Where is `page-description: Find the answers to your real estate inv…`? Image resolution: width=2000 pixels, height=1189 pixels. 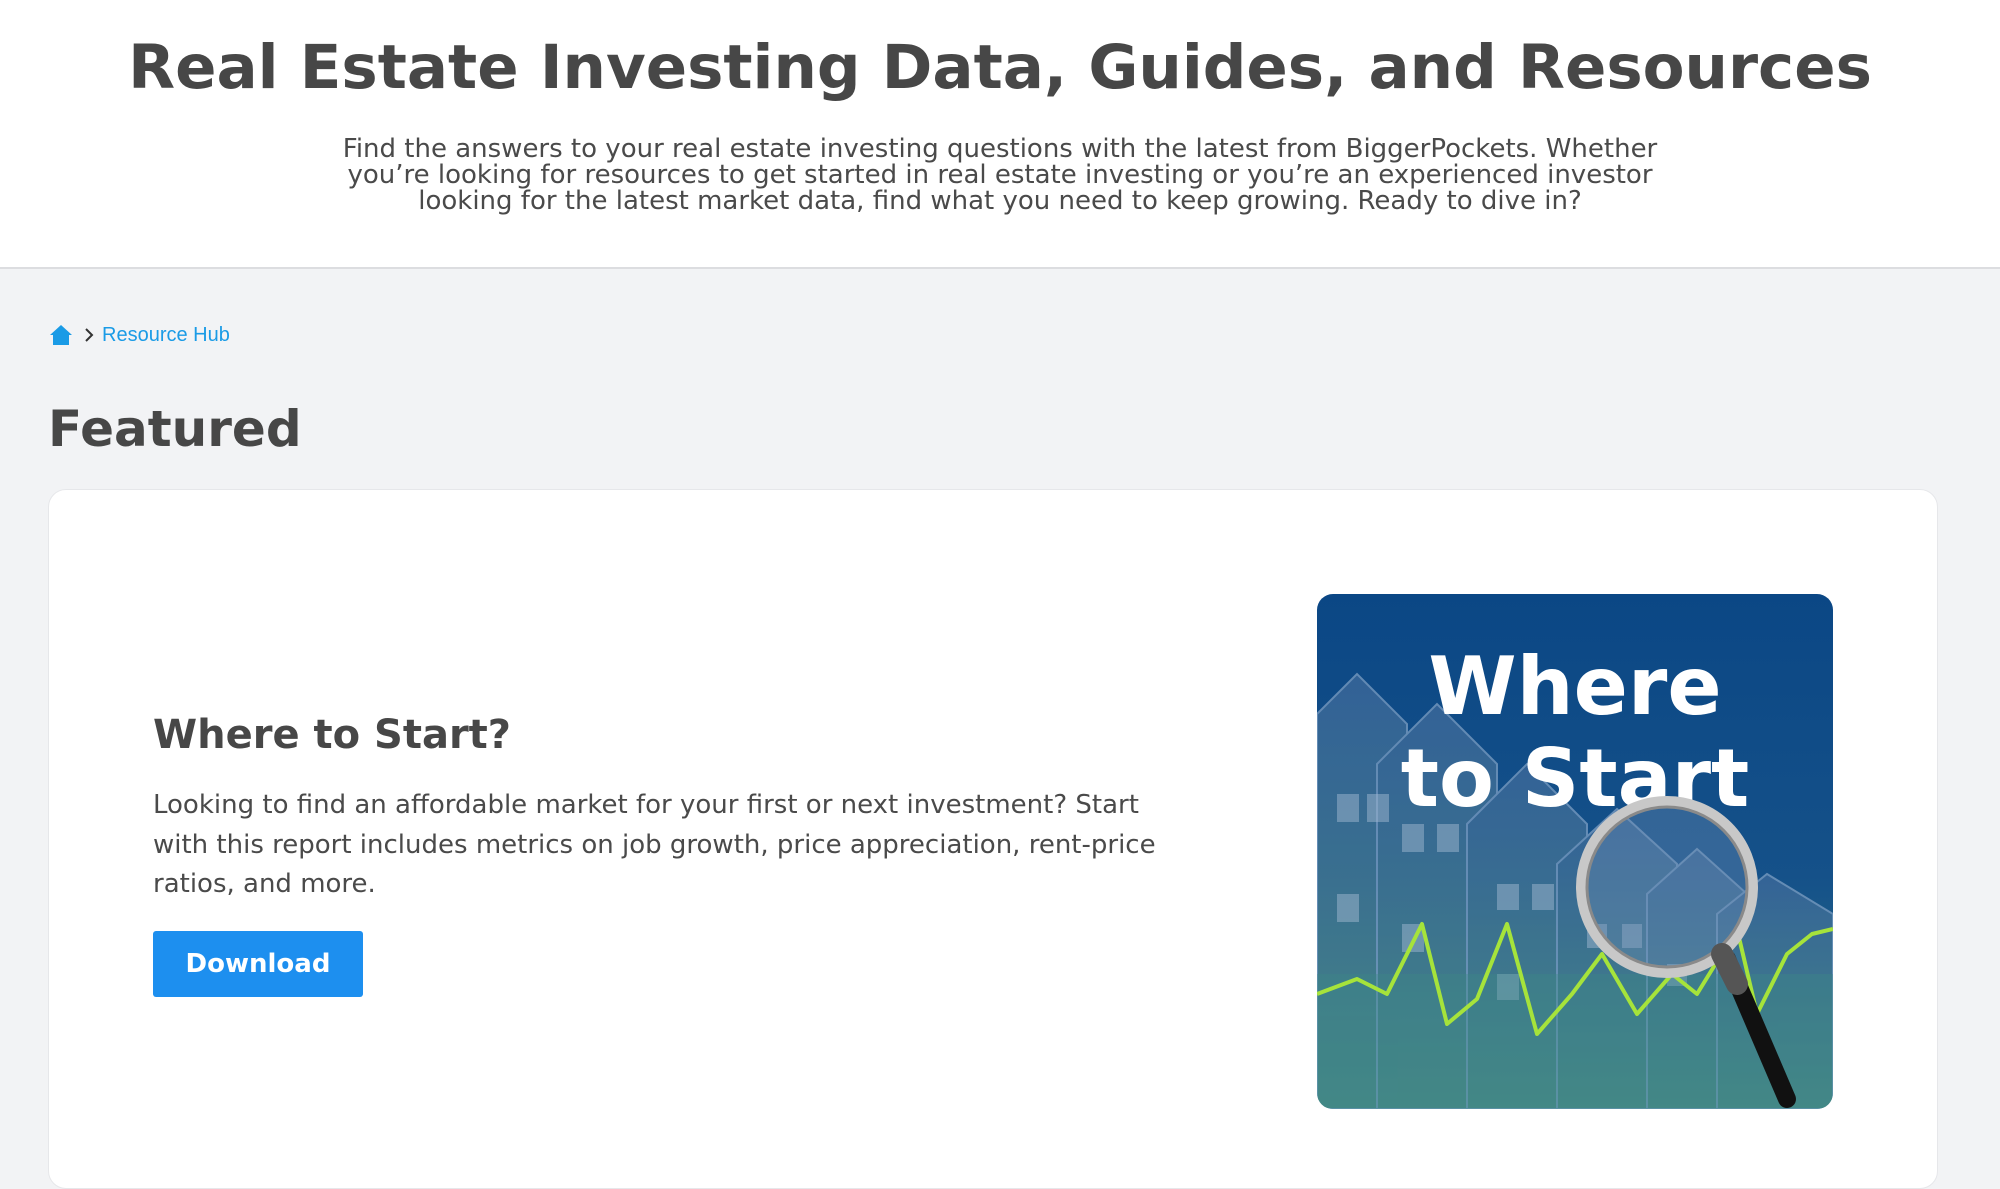 page-description: Find the answers to your real estate inv… is located at coordinates (1000, 175).